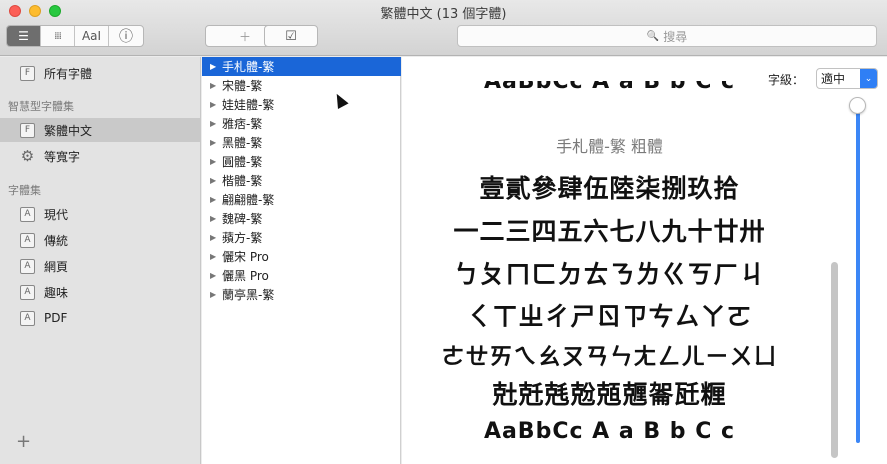 This screenshot has height=464, width=887. I want to click on font-name: 娃娃體-繁, so click(248, 105).